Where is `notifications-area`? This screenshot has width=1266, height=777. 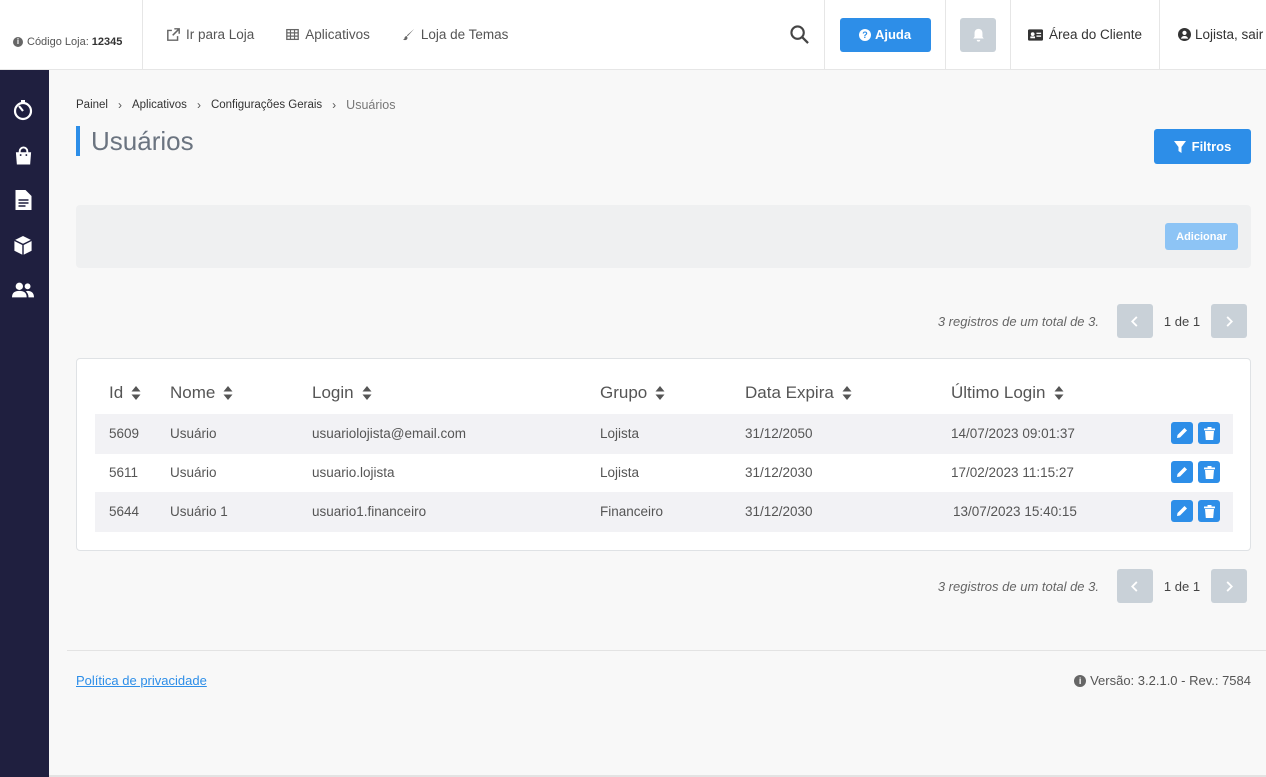 notifications-area is located at coordinates (978, 35).